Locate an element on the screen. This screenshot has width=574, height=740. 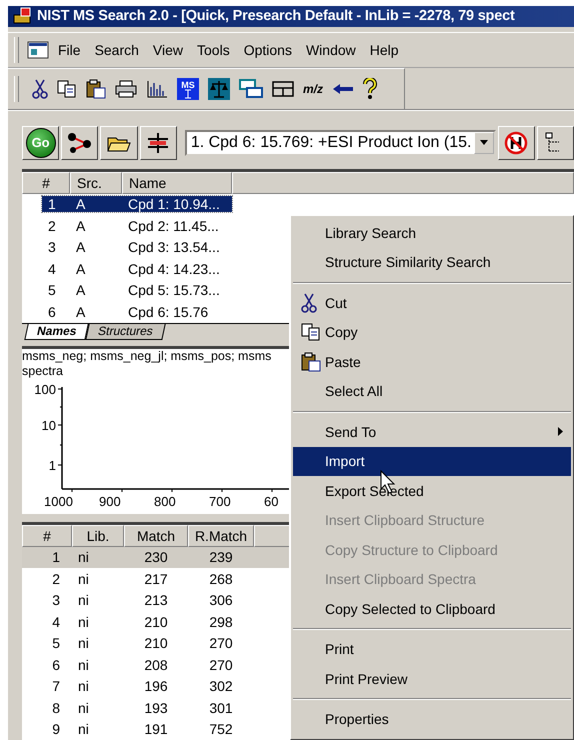
menu-item: Help is located at coordinates (384, 50).